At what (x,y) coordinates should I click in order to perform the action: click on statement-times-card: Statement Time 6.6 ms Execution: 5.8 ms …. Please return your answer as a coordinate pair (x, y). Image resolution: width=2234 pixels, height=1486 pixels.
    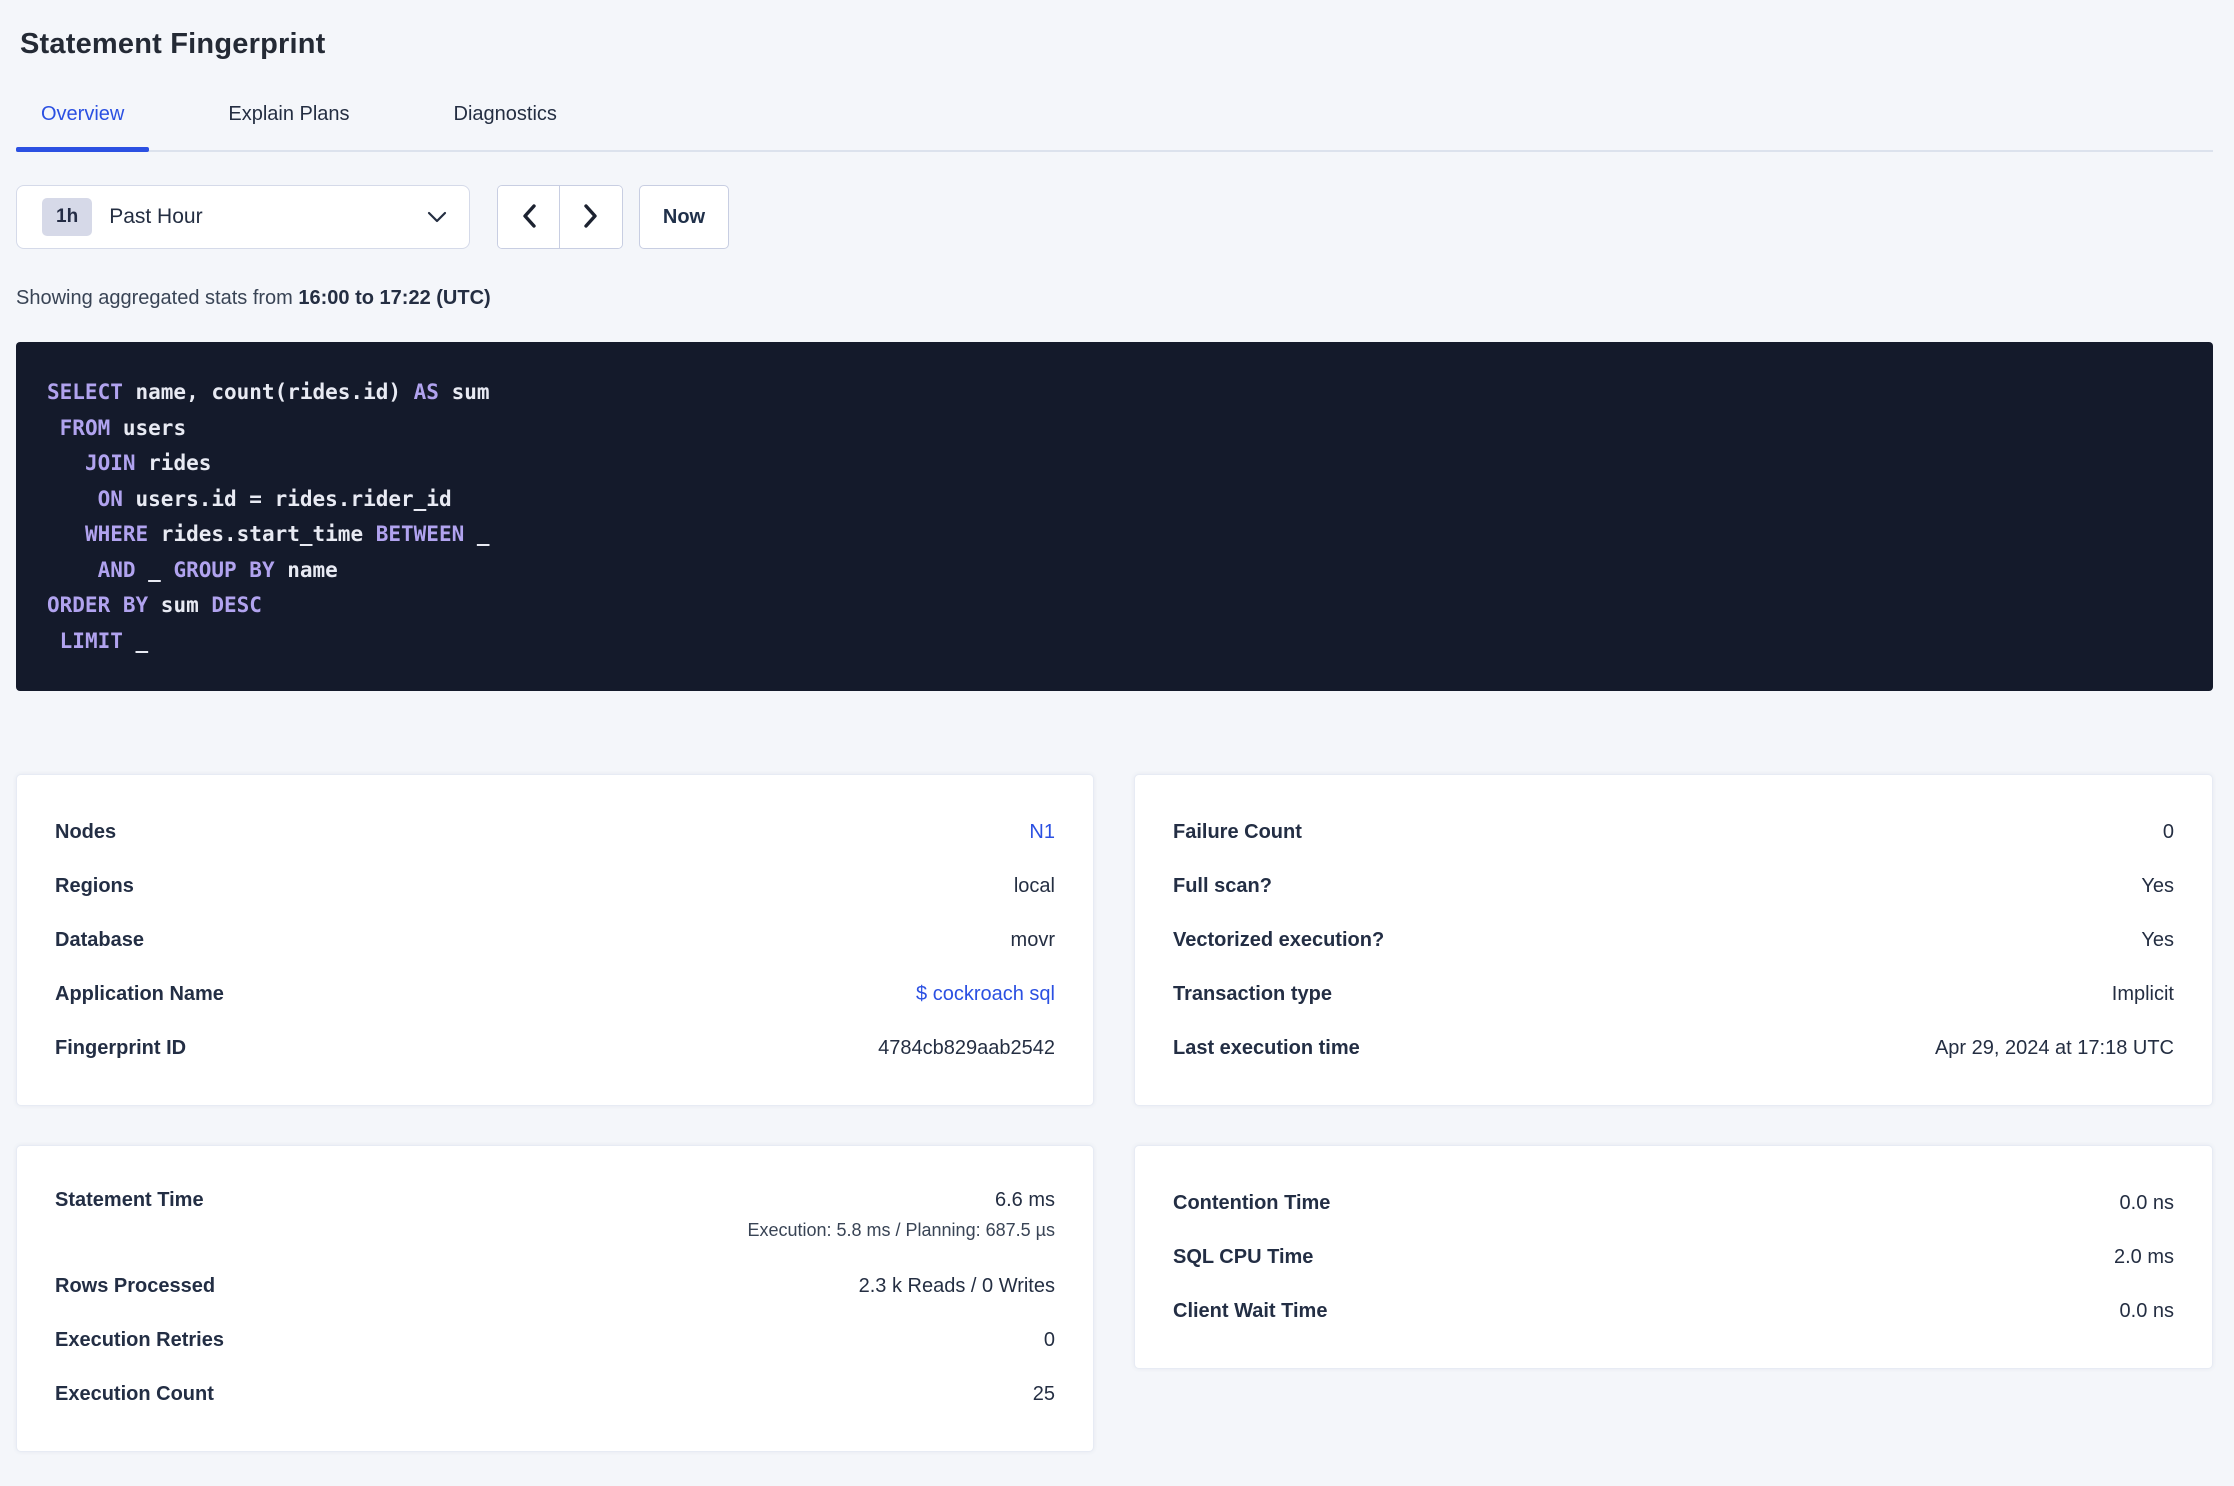
    Looking at the image, I should click on (555, 1298).